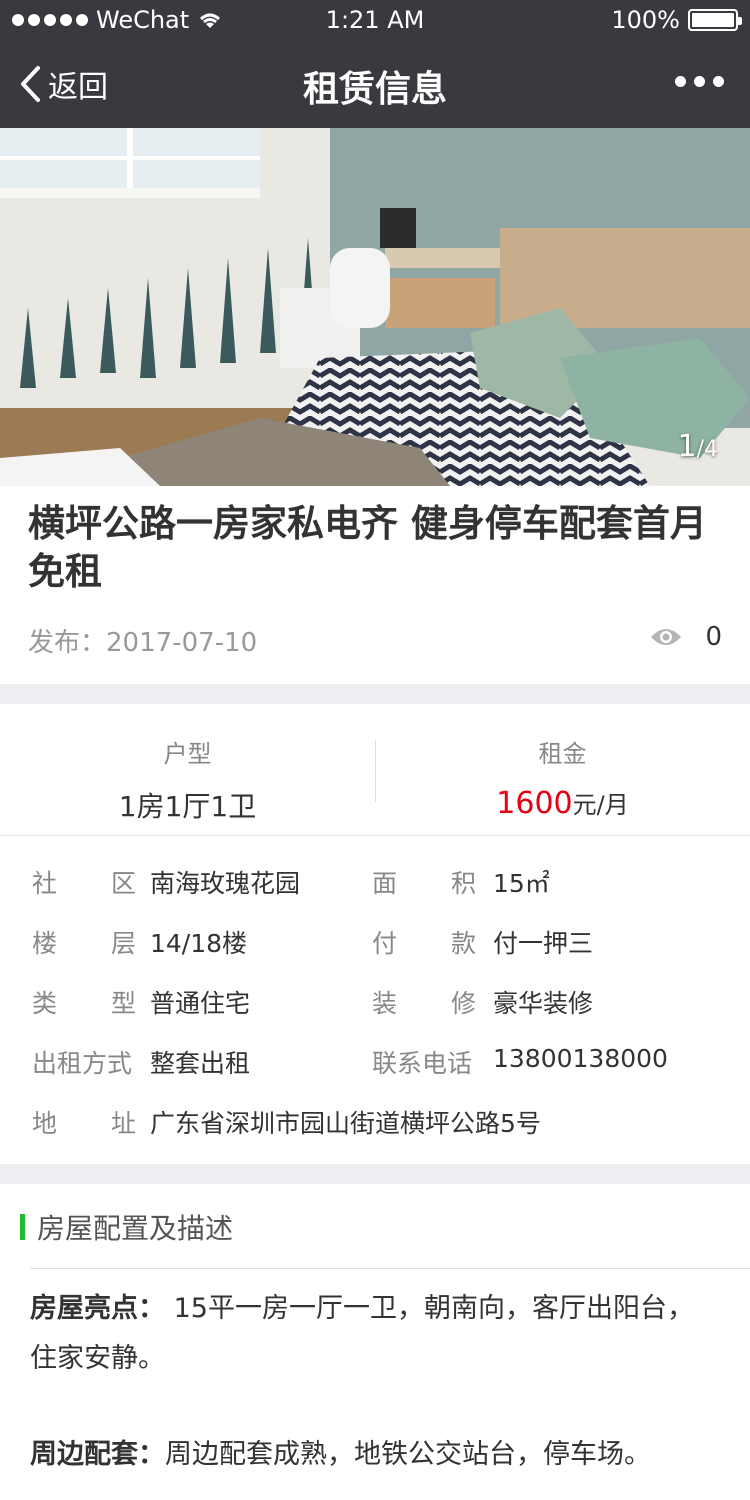 The width and height of the screenshot is (750, 1500). I want to click on detail-label: 类型, so click(84, 1003).